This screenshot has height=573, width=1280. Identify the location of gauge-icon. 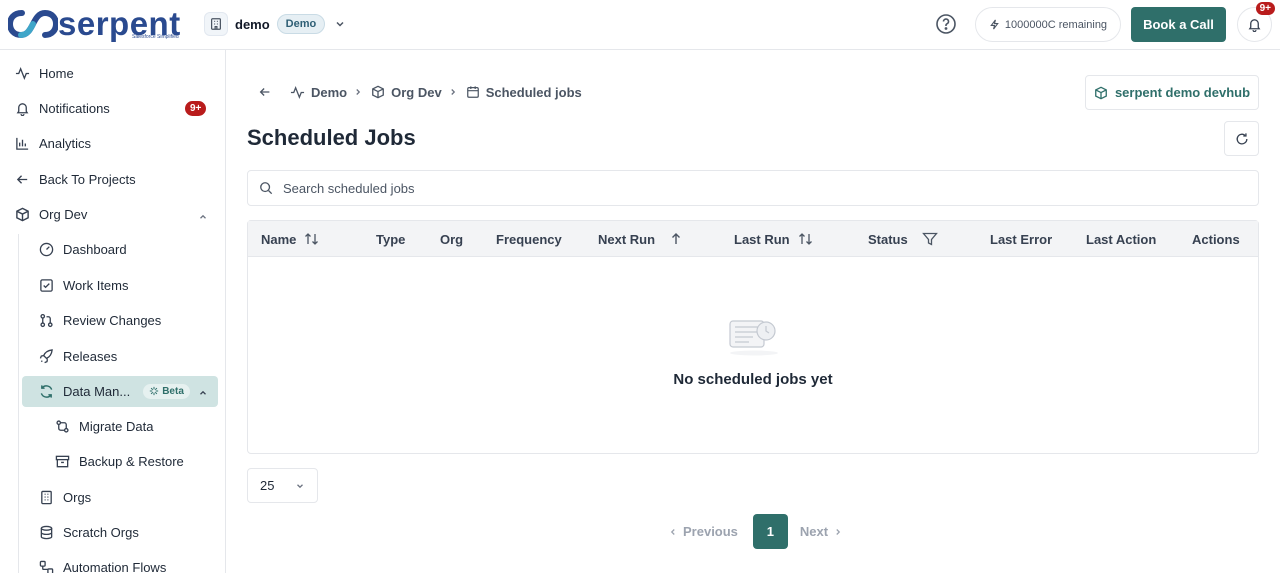
(46, 249).